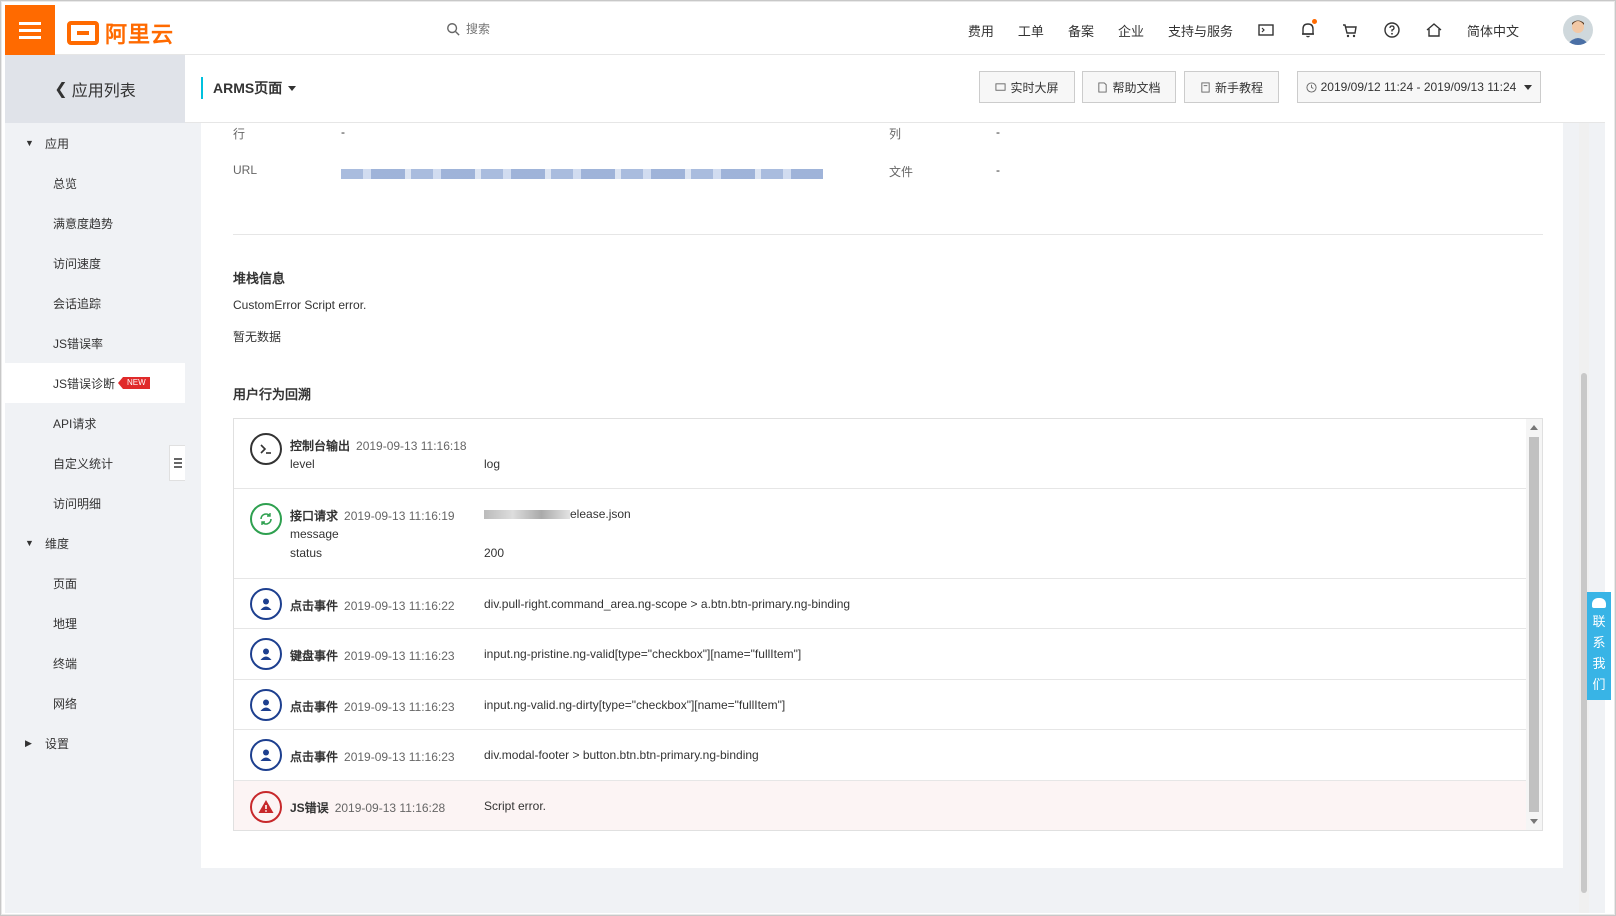  Describe the element at coordinates (582, 174) in the screenshot. I see `url-value-redacted` at that location.